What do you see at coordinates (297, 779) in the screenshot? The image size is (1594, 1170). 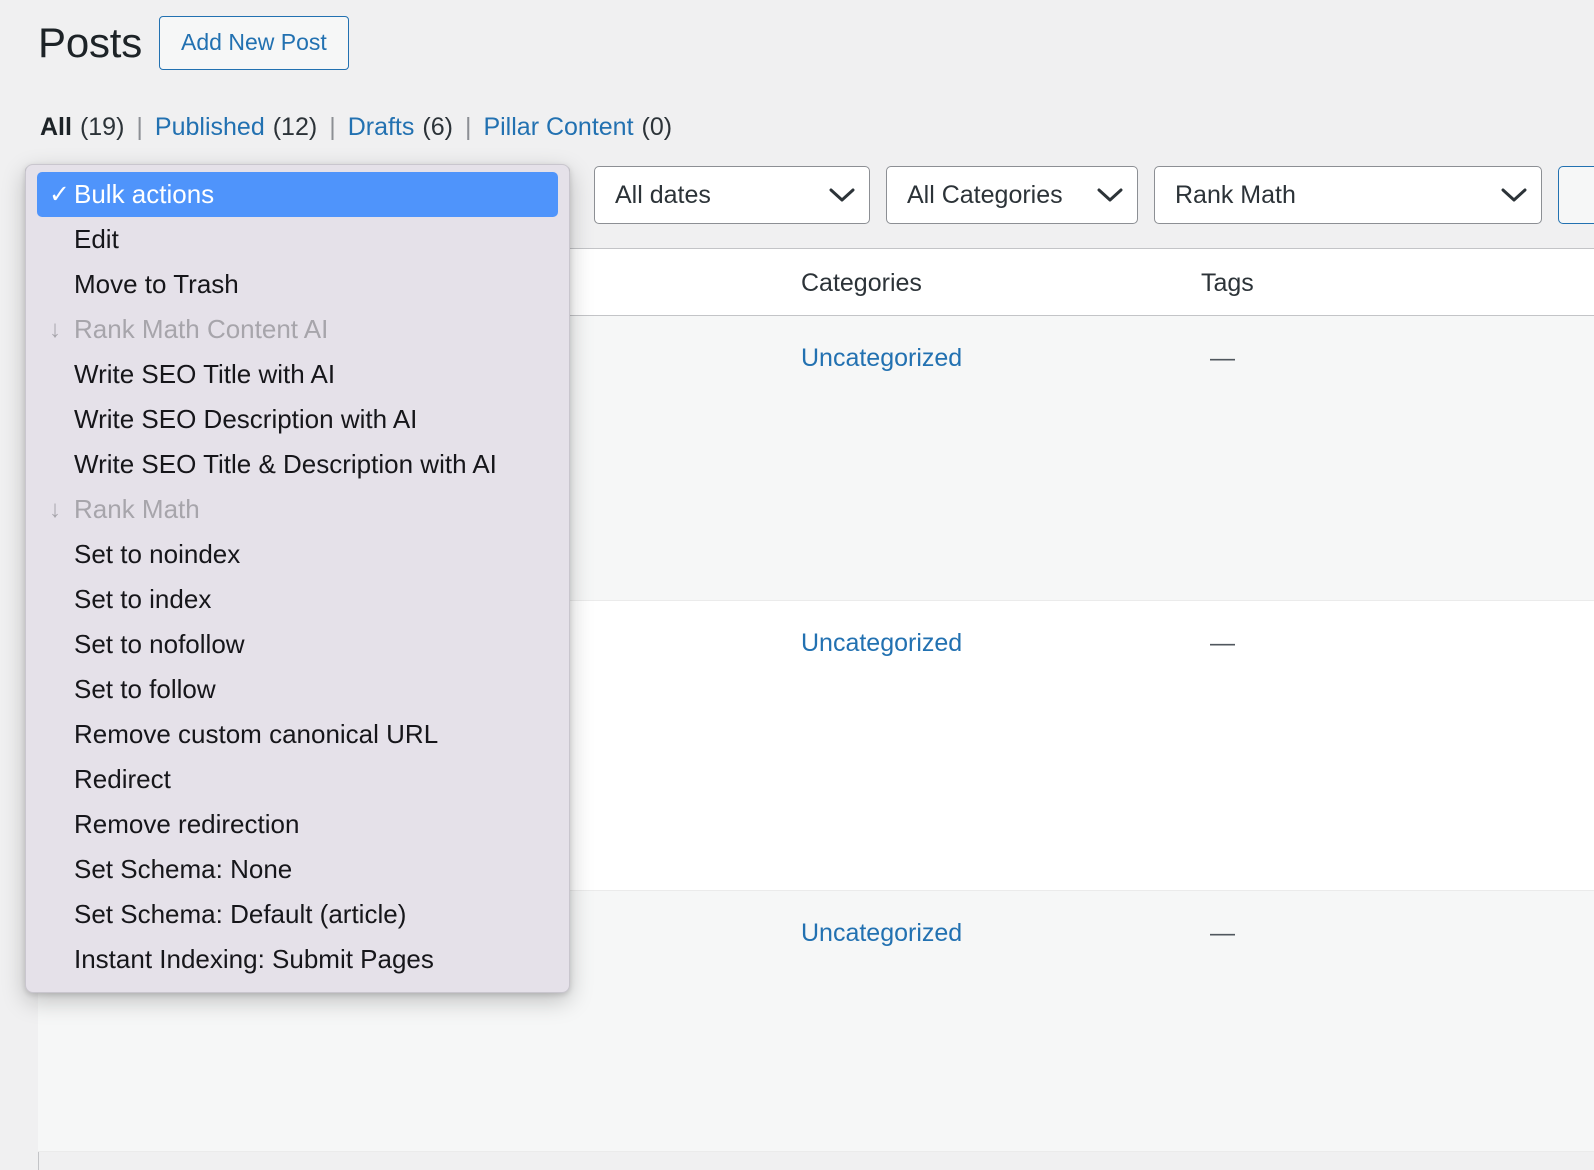 I see `dropdown-item-redirect: Redirect` at bounding box center [297, 779].